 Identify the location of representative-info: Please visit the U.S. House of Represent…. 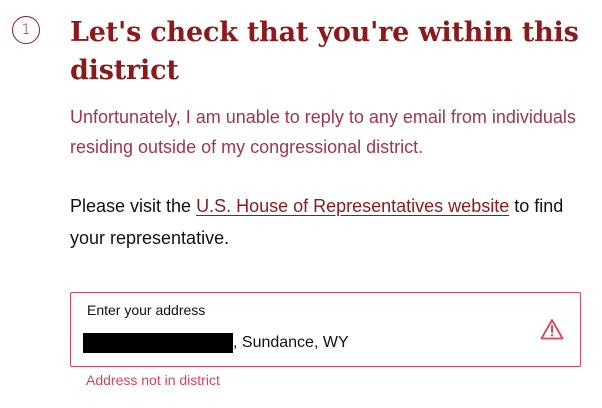
(330, 222).